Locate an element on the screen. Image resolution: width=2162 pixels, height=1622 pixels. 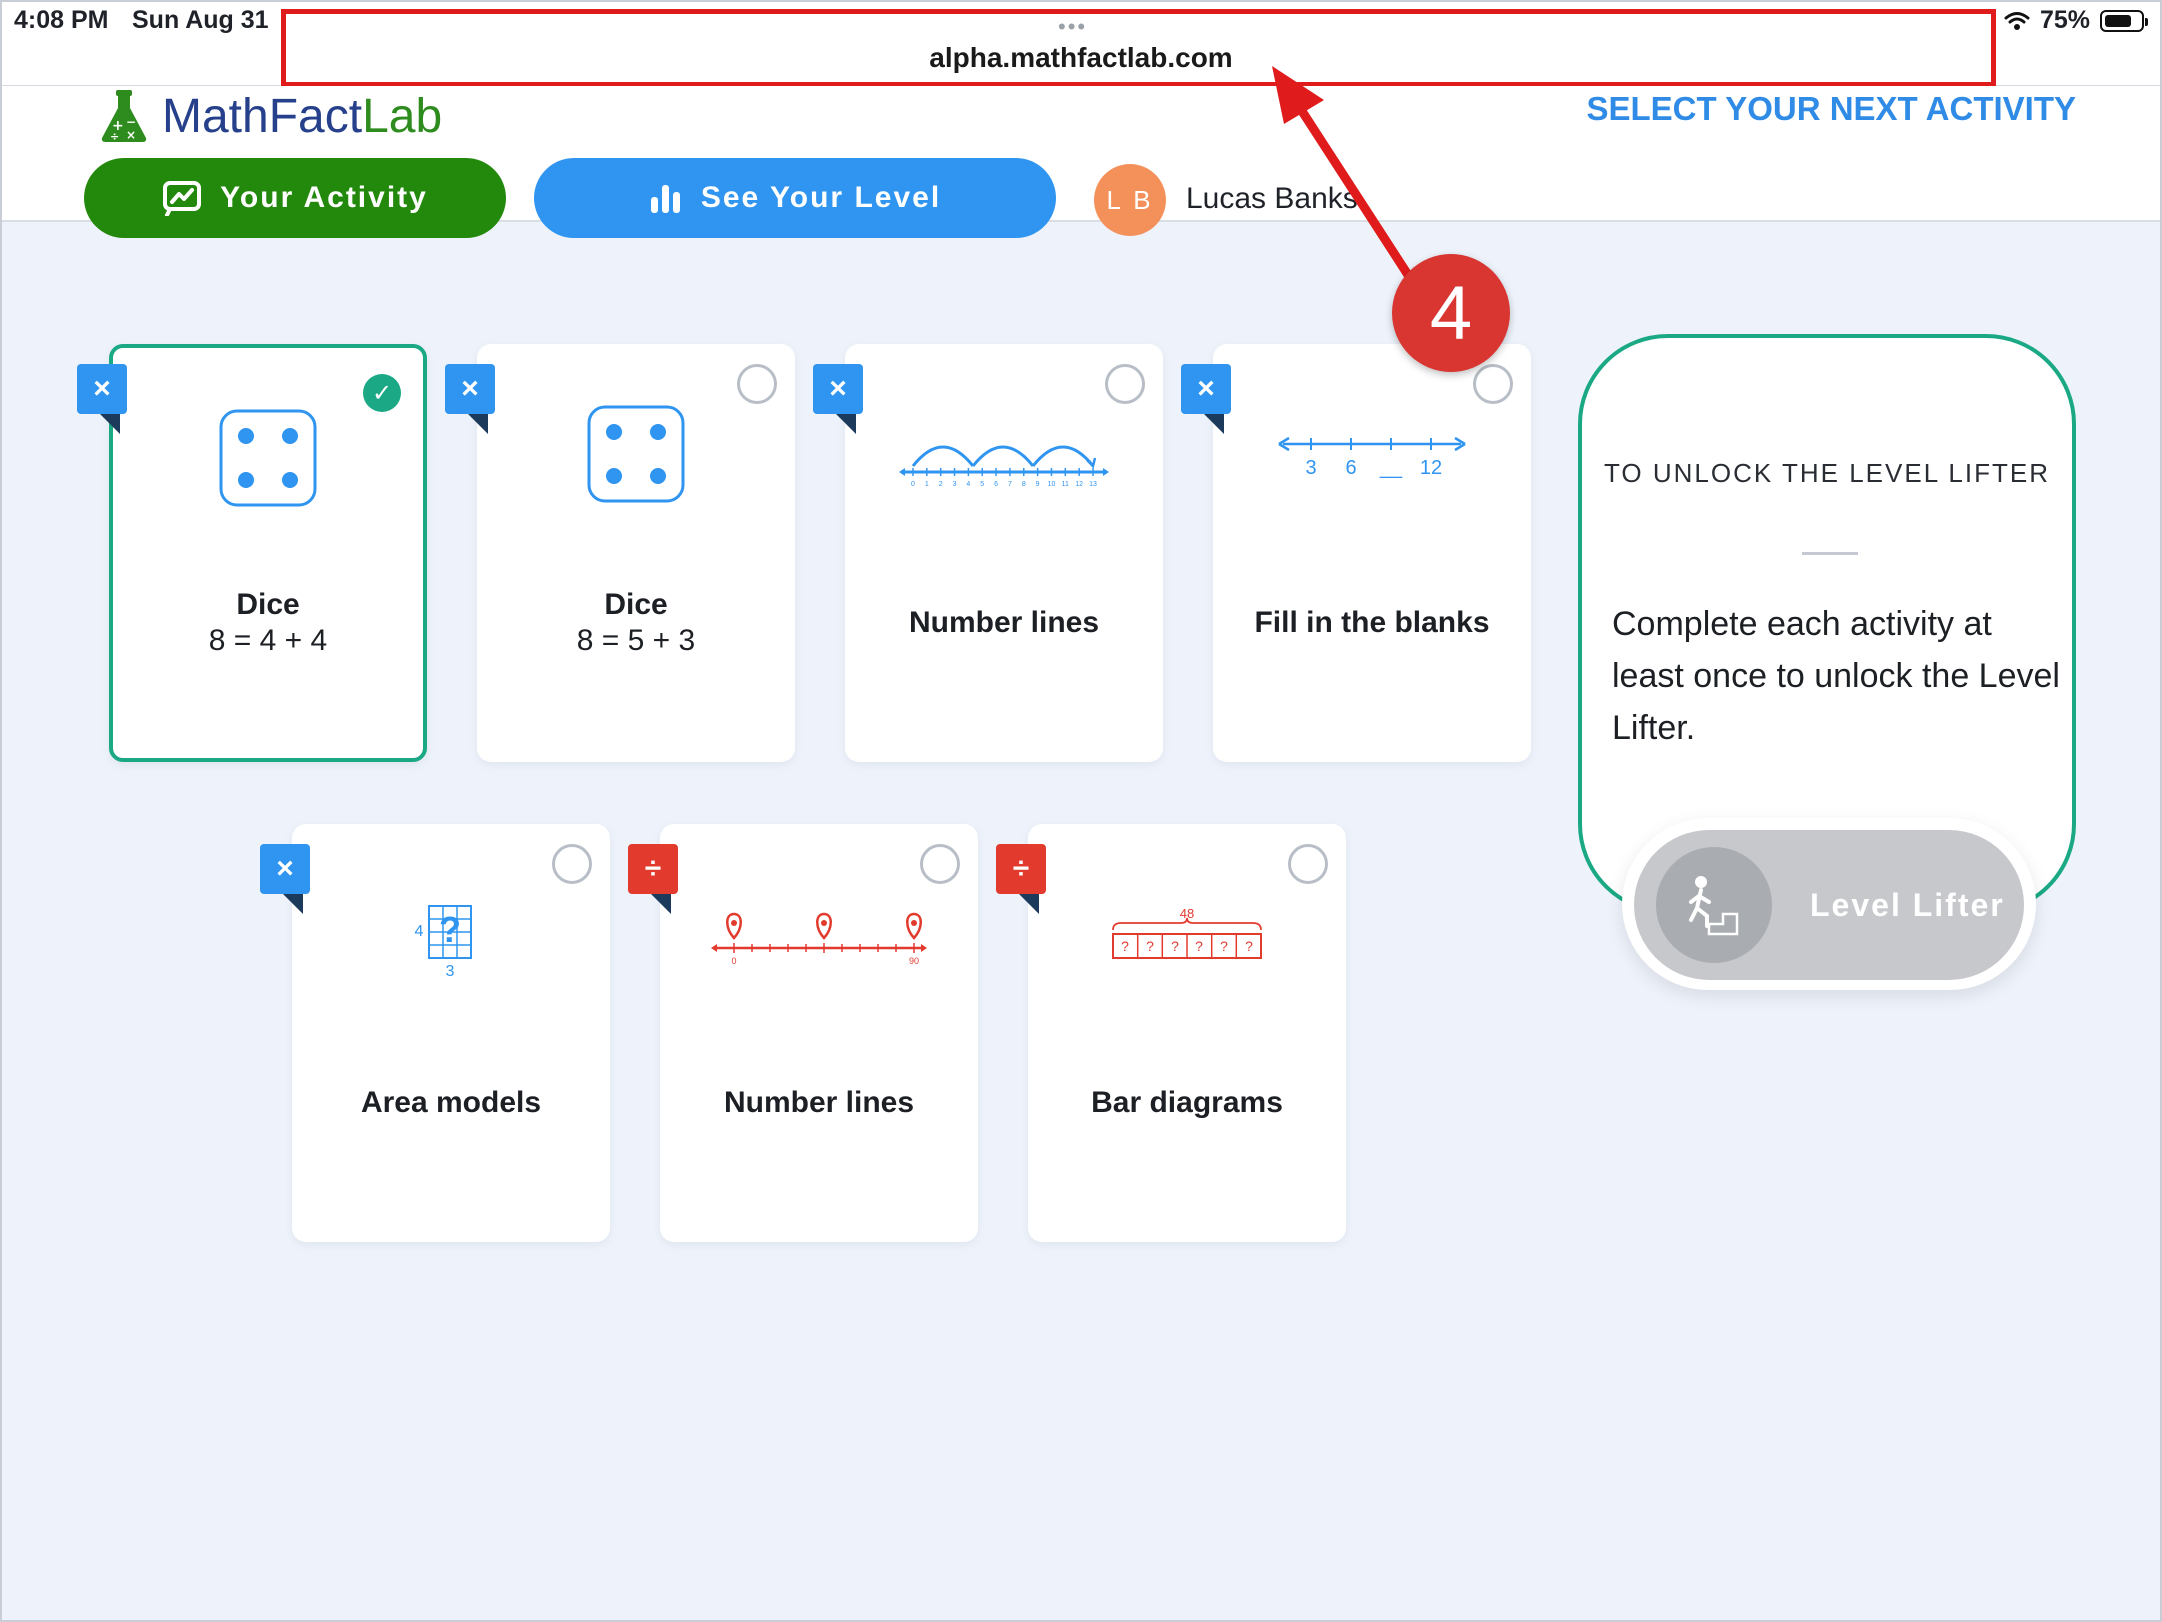
logo-text-lab: Lab is located at coordinates (402, 116).